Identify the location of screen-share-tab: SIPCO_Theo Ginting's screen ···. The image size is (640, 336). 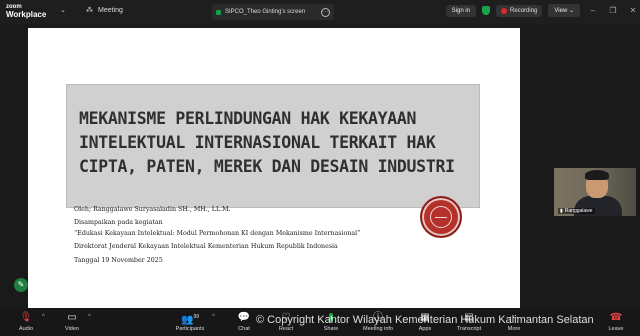
(273, 12).